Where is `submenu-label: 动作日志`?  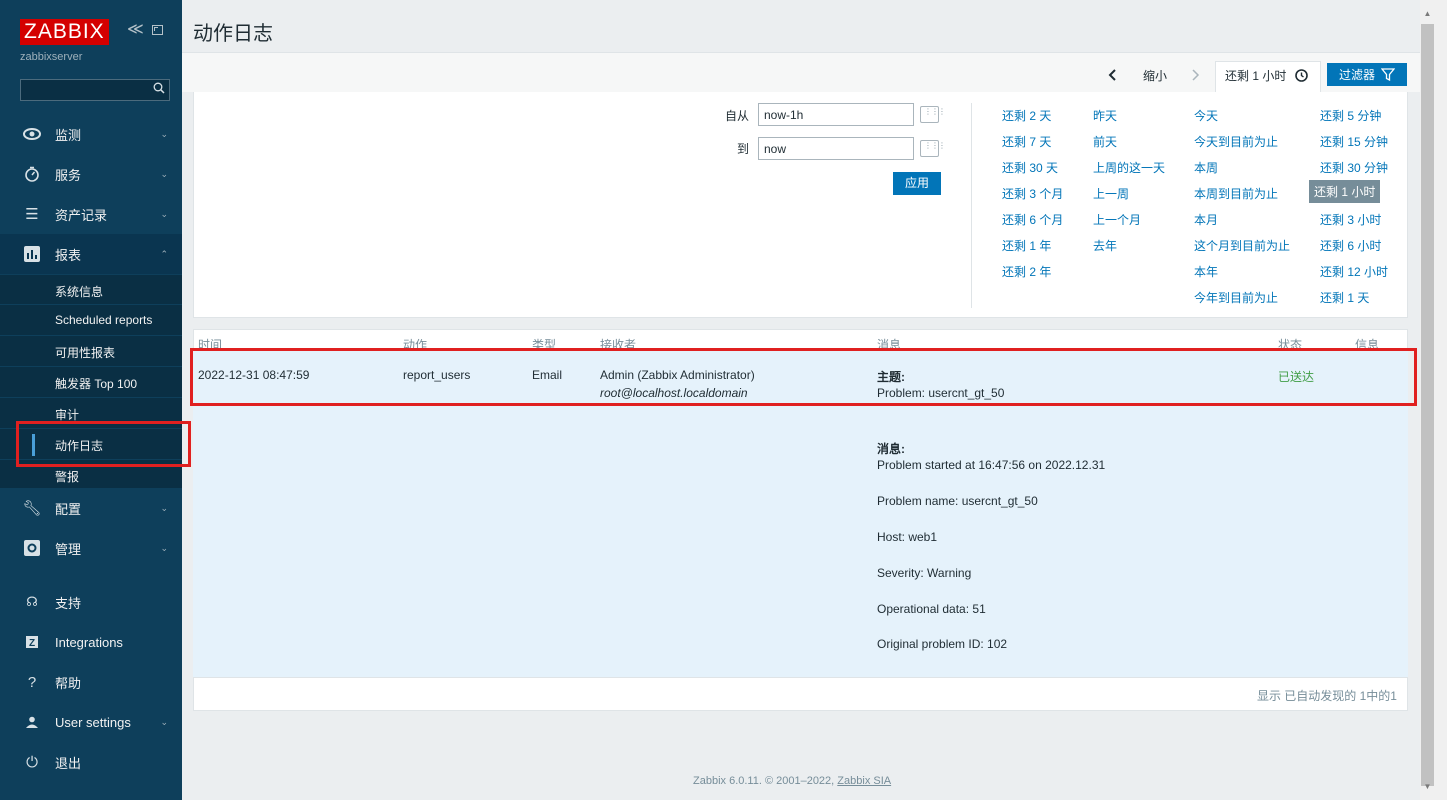 submenu-label: 动作日志 is located at coordinates (79, 446).